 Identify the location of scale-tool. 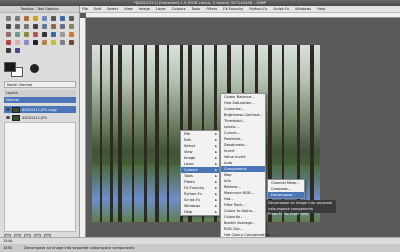
(71, 26).